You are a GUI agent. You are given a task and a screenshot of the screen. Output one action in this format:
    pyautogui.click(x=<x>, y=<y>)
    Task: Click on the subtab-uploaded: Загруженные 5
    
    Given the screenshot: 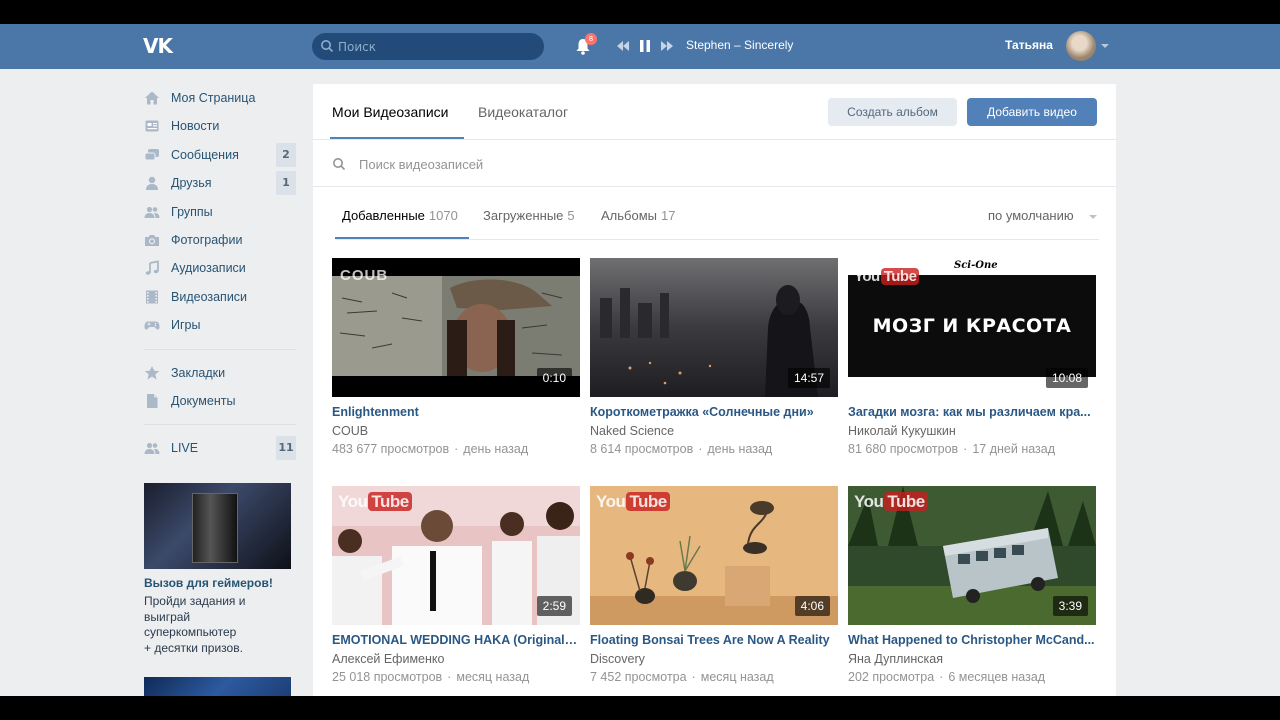 What is the action you would take?
    pyautogui.click(x=529, y=215)
    